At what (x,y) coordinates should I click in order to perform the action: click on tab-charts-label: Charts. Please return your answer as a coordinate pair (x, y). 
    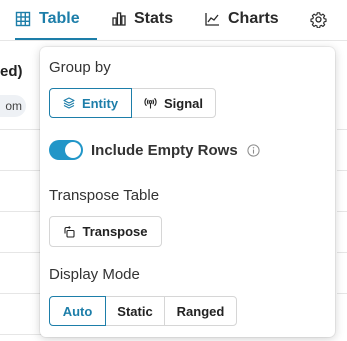
    Looking at the image, I should click on (253, 18).